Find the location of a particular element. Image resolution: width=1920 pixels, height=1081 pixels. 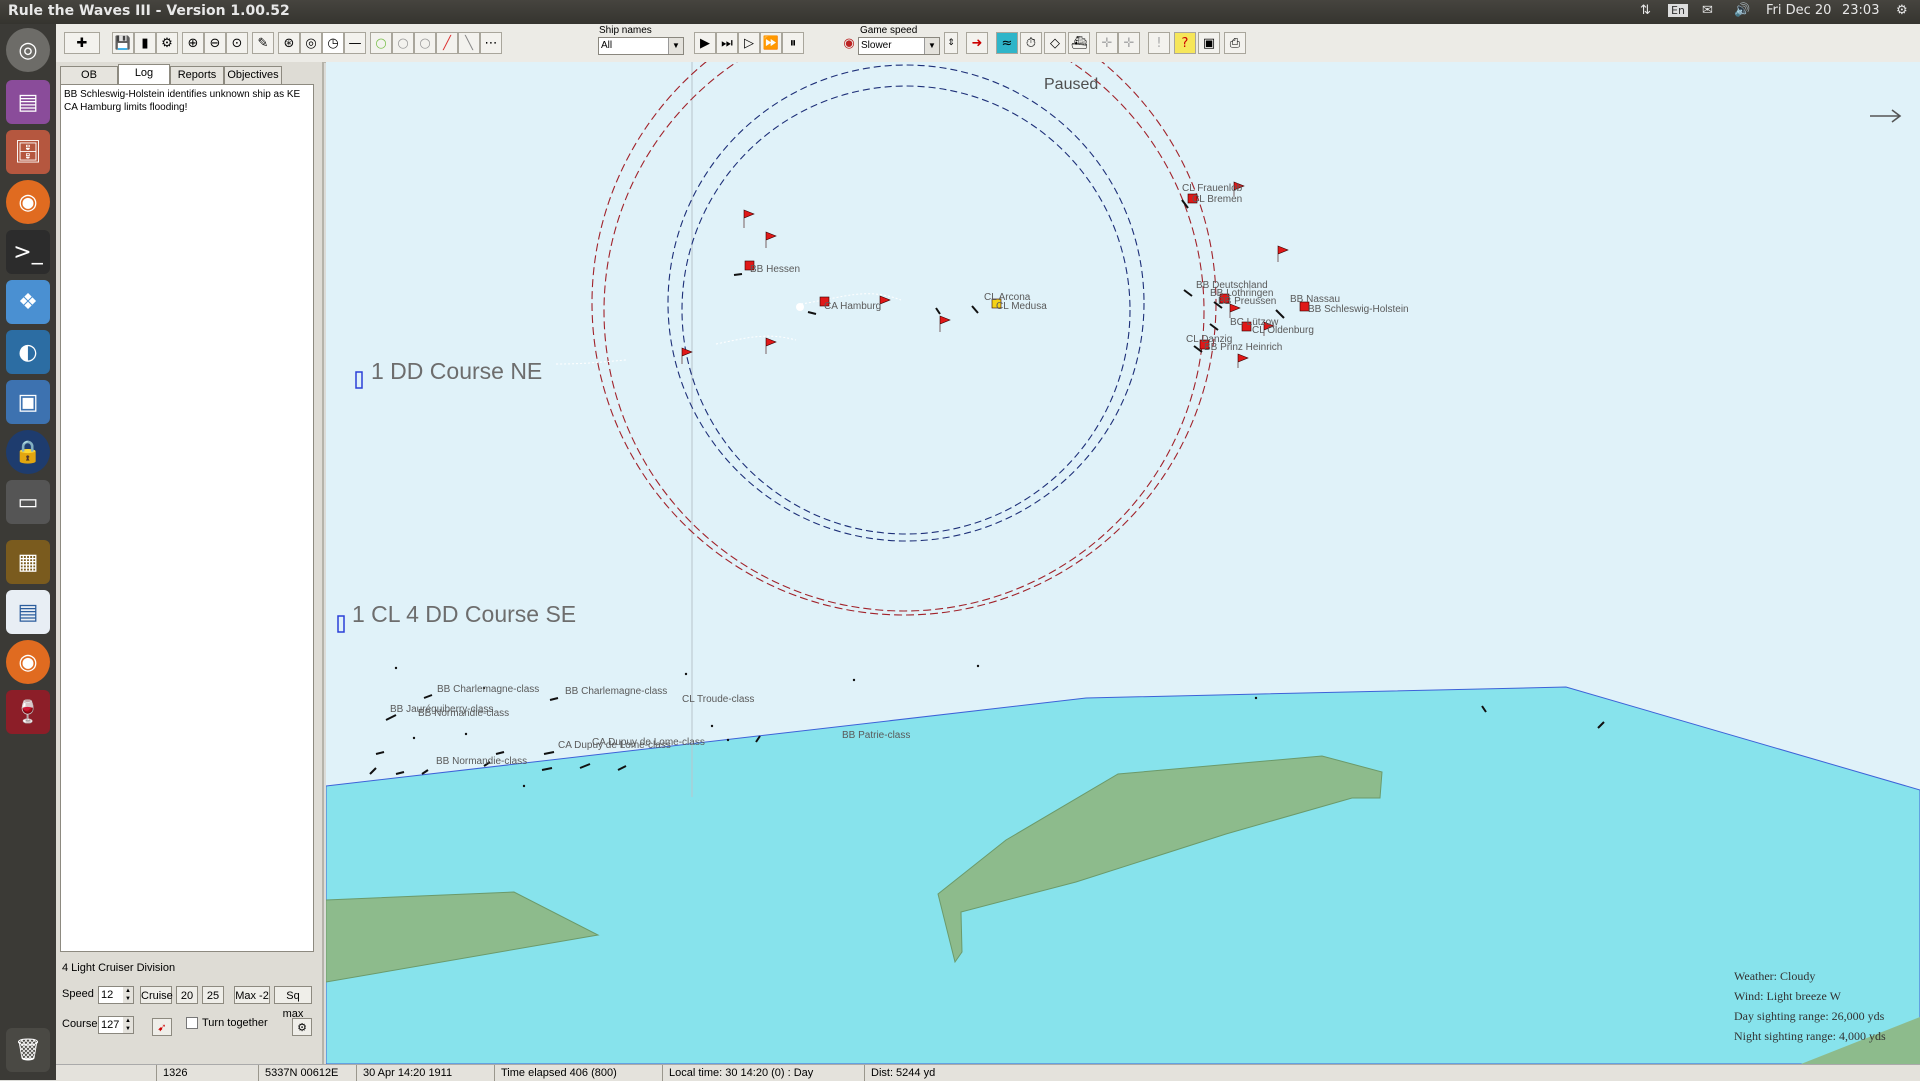

zoom-fit-icon: ⊙ is located at coordinates (237, 43).